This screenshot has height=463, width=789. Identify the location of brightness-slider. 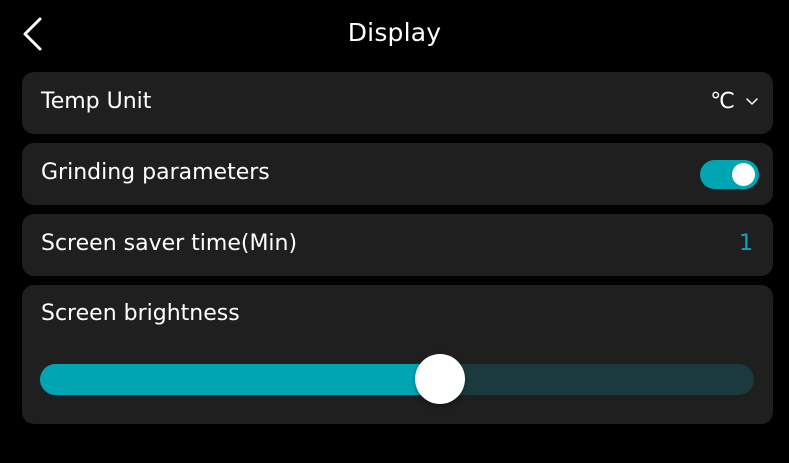
(397, 379).